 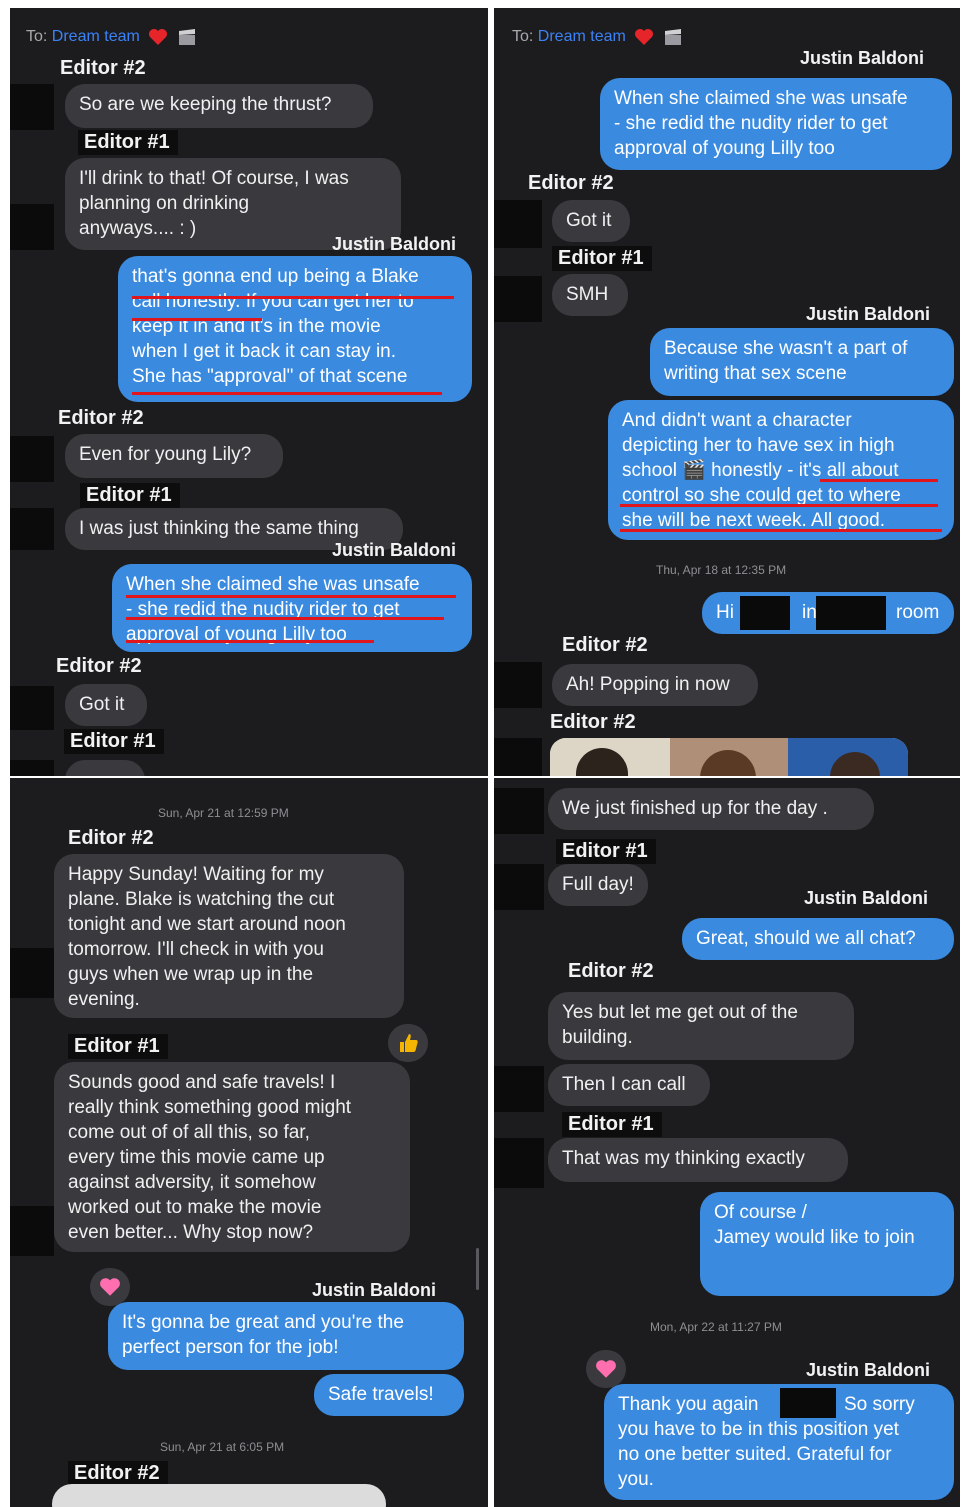 What do you see at coordinates (590, 295) in the screenshot?
I see `message-bubble: SMH` at bounding box center [590, 295].